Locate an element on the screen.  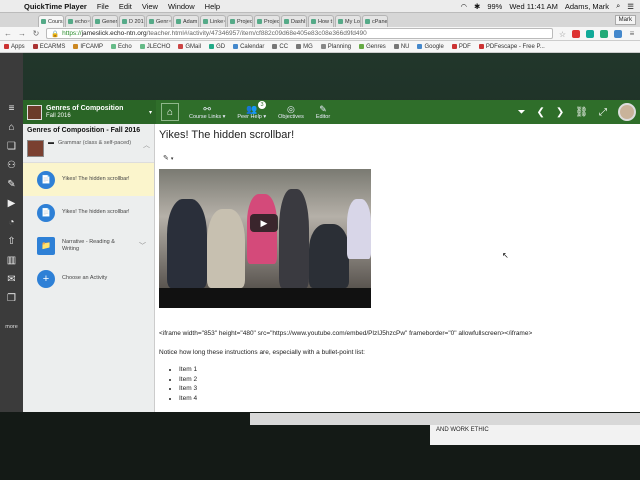
star-icon: ☆ is located at coordinates (562, 34).